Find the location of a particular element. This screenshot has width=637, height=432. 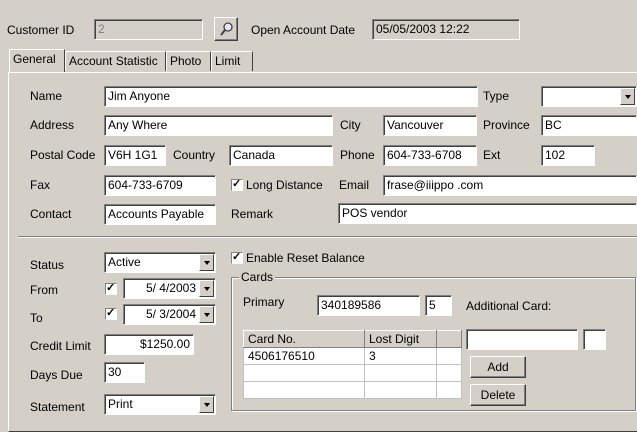

from-checkbox is located at coordinates (111, 288).